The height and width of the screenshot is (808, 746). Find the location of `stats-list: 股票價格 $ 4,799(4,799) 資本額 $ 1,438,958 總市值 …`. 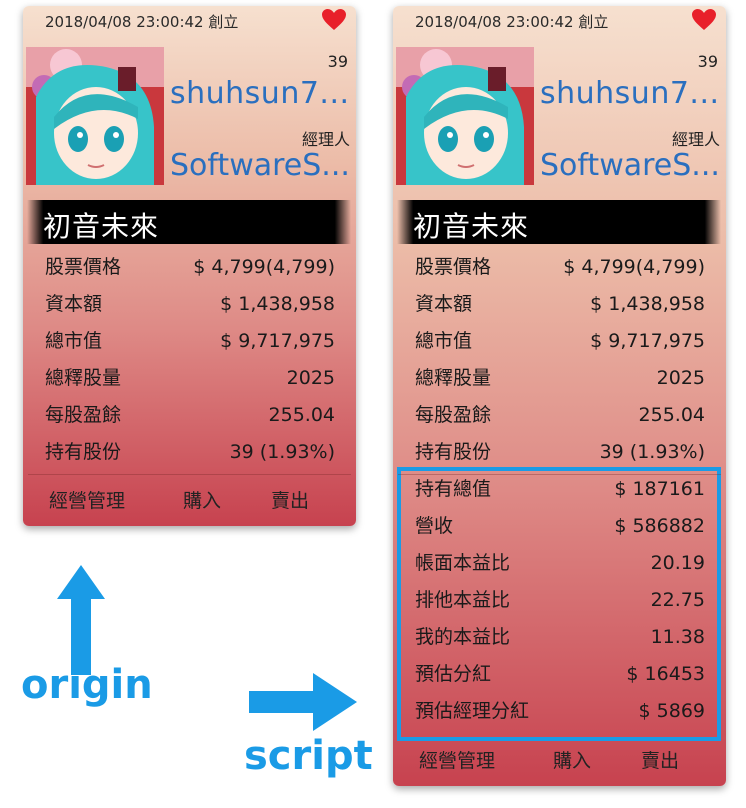

stats-list: 股票價格 $ 4,799(4,799) 資本額 $ 1,438,958 總市值 … is located at coordinates (190, 360).